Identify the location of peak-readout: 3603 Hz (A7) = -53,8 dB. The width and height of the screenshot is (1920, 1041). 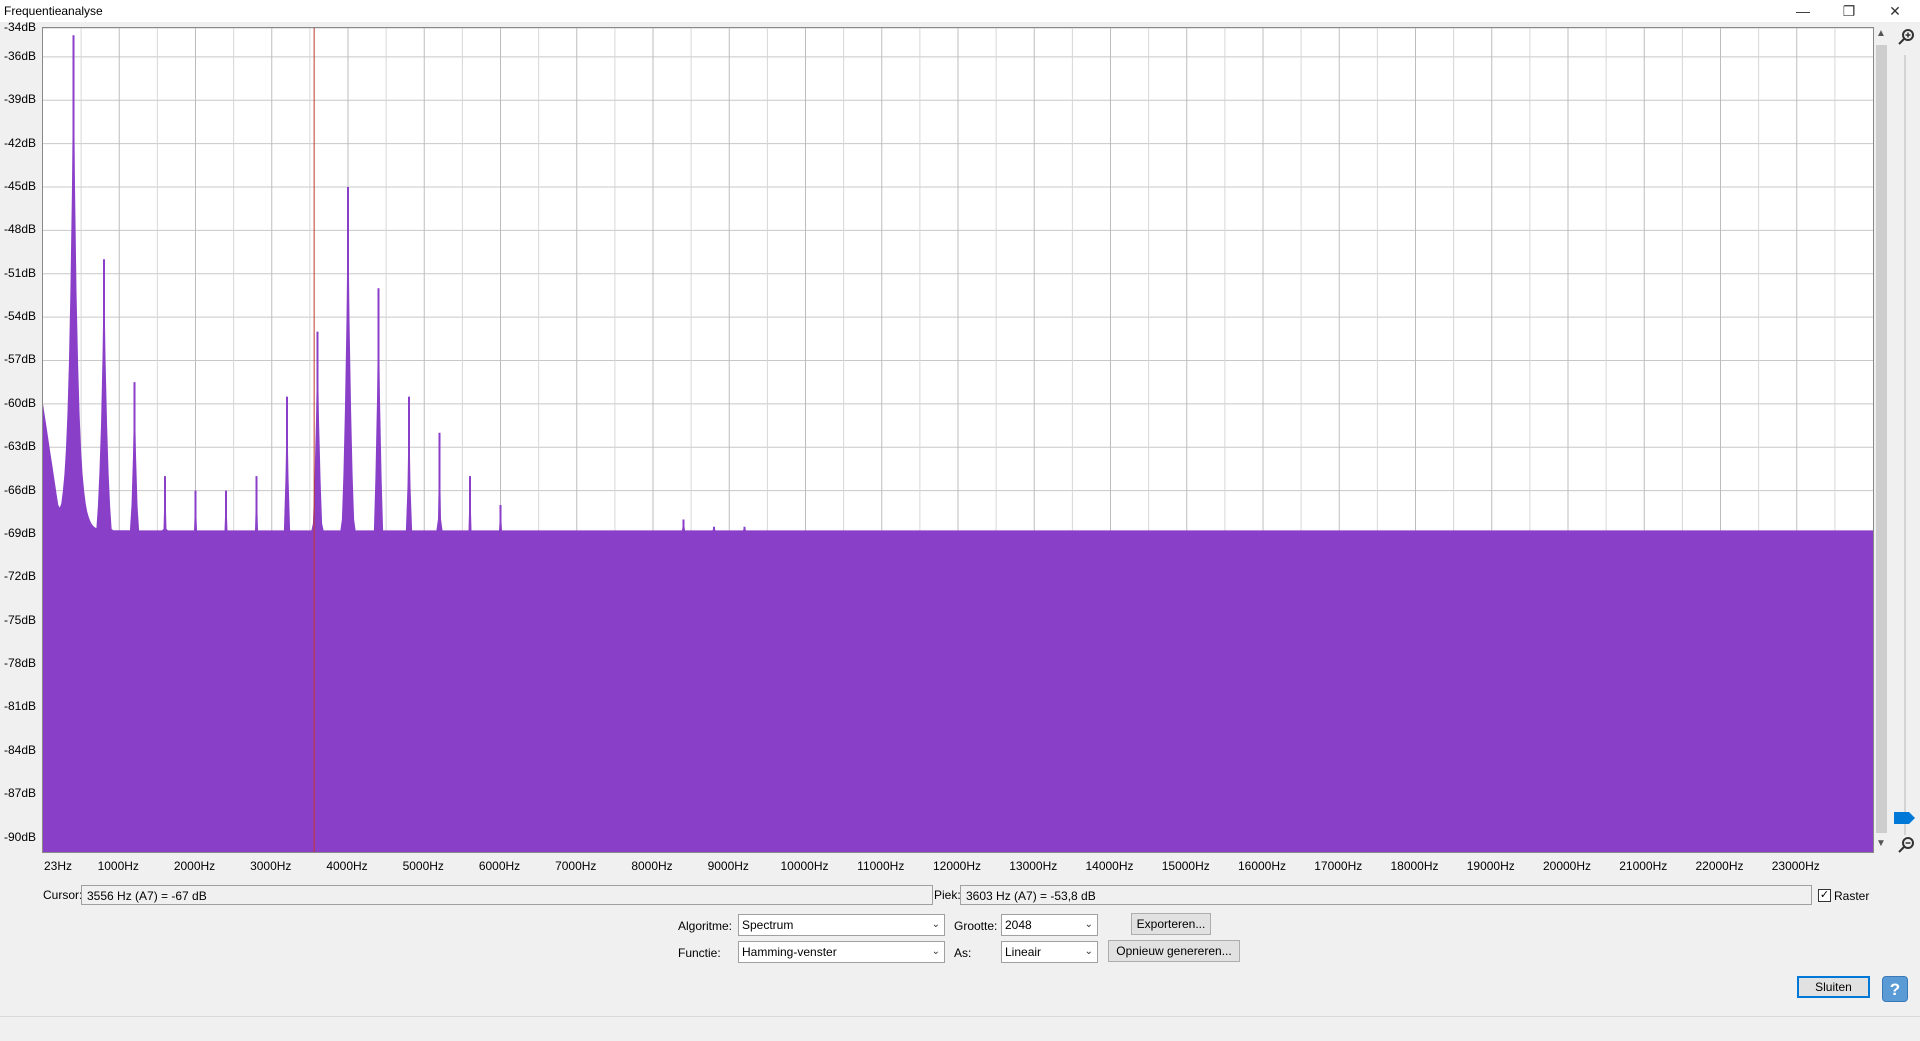
(1386, 895).